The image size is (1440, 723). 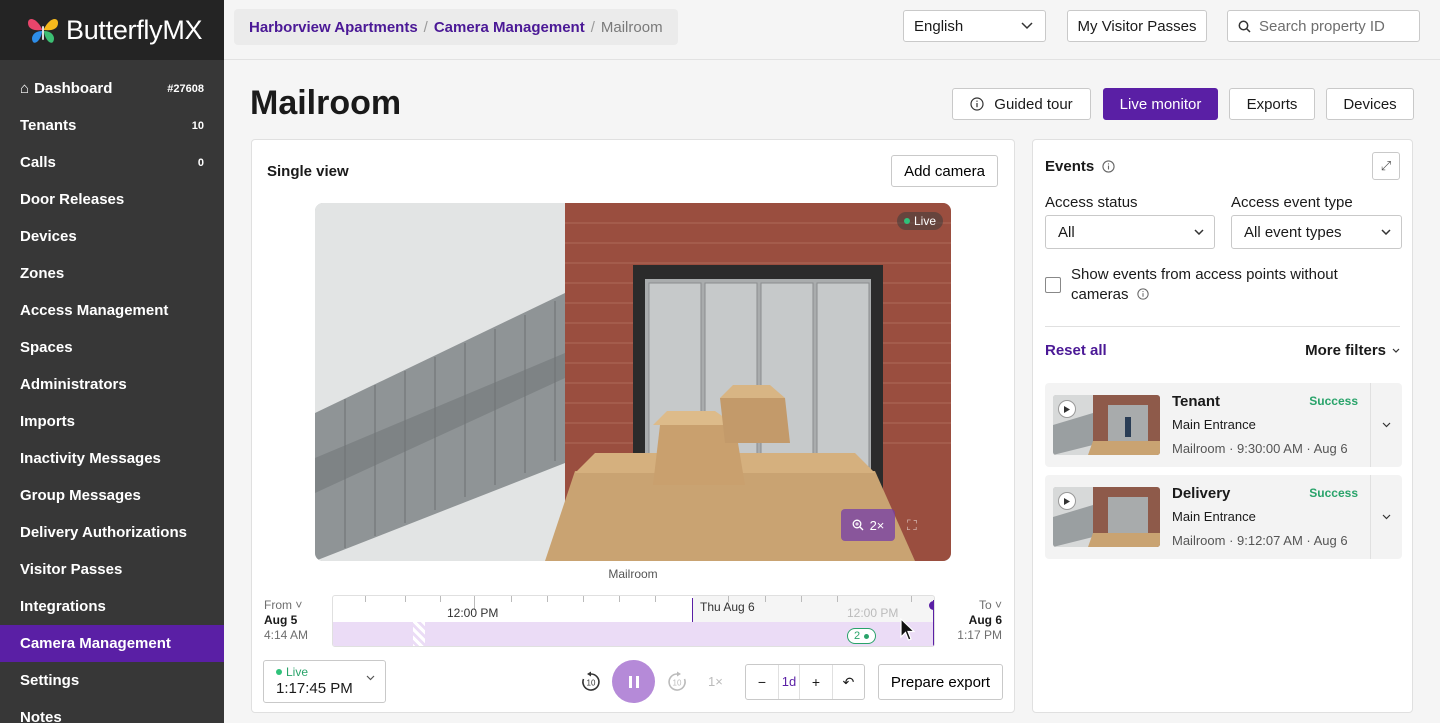 I want to click on zoom-label: 2×, so click(x=877, y=525).